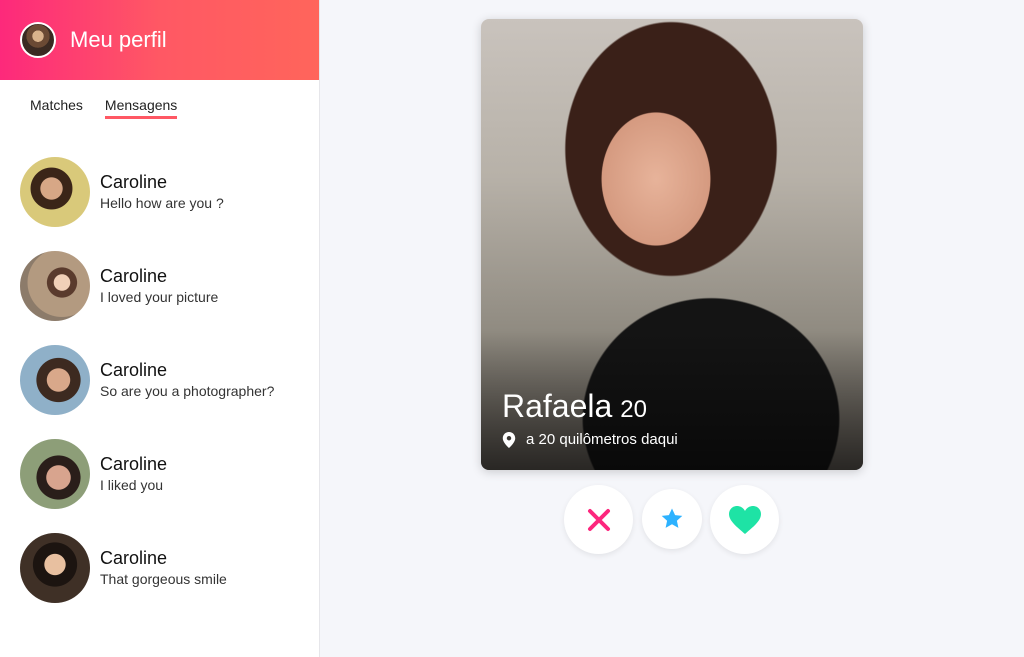  I want to click on heart-icon, so click(744, 519).